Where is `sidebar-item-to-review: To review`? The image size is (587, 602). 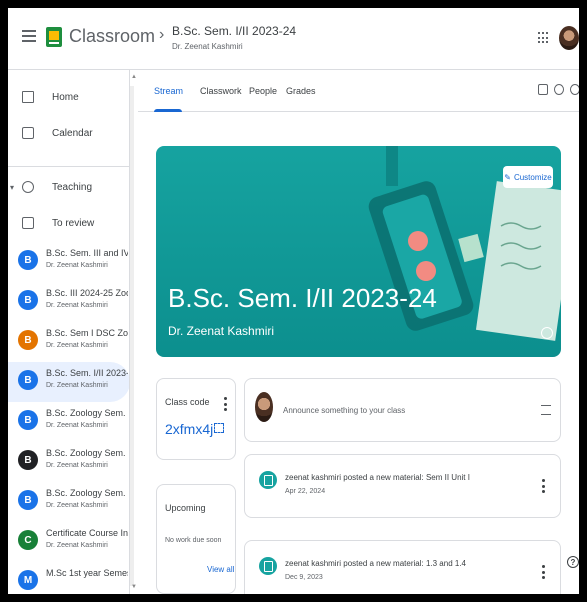
sidebar-item-to-review: To review is located at coordinates (68, 223).